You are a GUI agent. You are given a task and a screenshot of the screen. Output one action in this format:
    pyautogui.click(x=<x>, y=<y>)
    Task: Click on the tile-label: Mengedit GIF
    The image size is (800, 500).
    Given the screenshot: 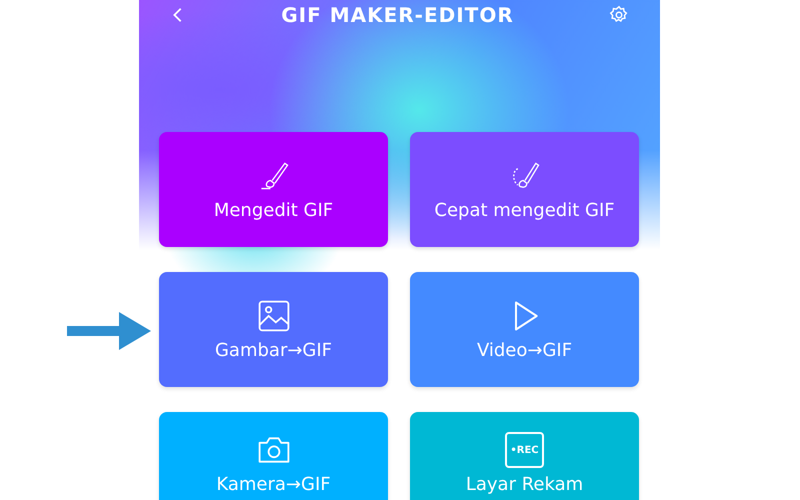 What is the action you would take?
    pyautogui.click(x=274, y=210)
    